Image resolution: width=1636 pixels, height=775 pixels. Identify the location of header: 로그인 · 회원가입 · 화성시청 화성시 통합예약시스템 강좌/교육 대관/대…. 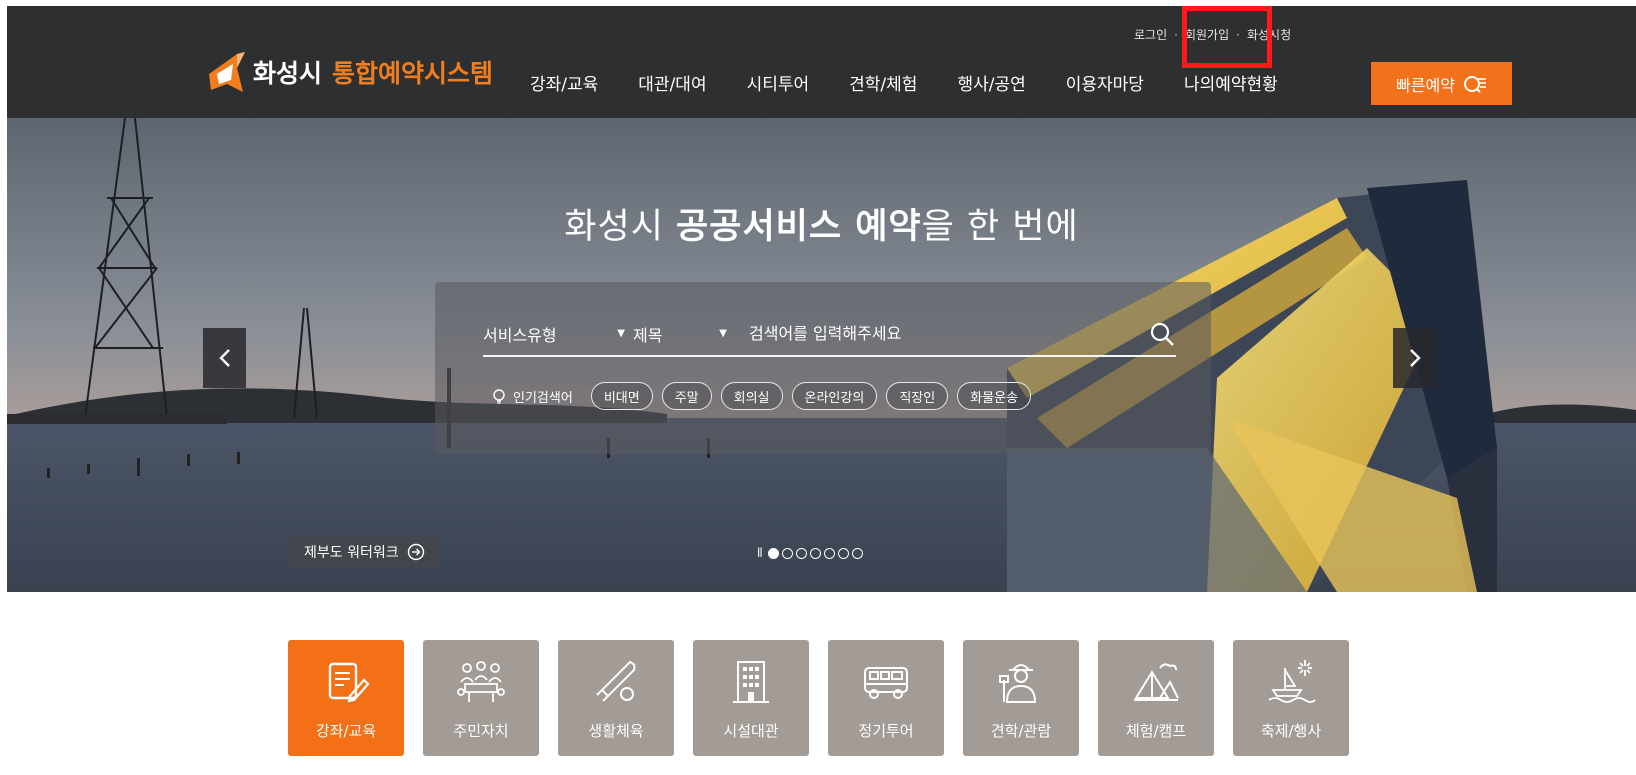
(821, 62).